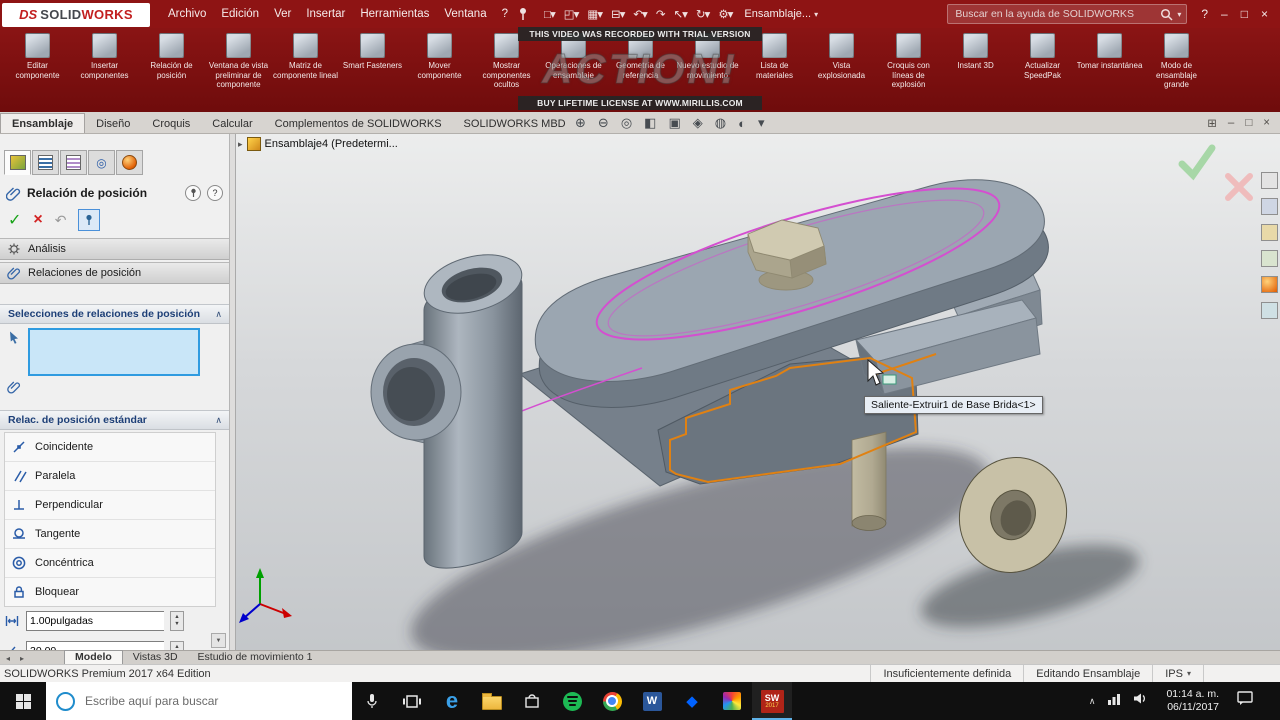 This screenshot has height=720, width=1280. I want to click on action-center-icon, so click(1245, 701).